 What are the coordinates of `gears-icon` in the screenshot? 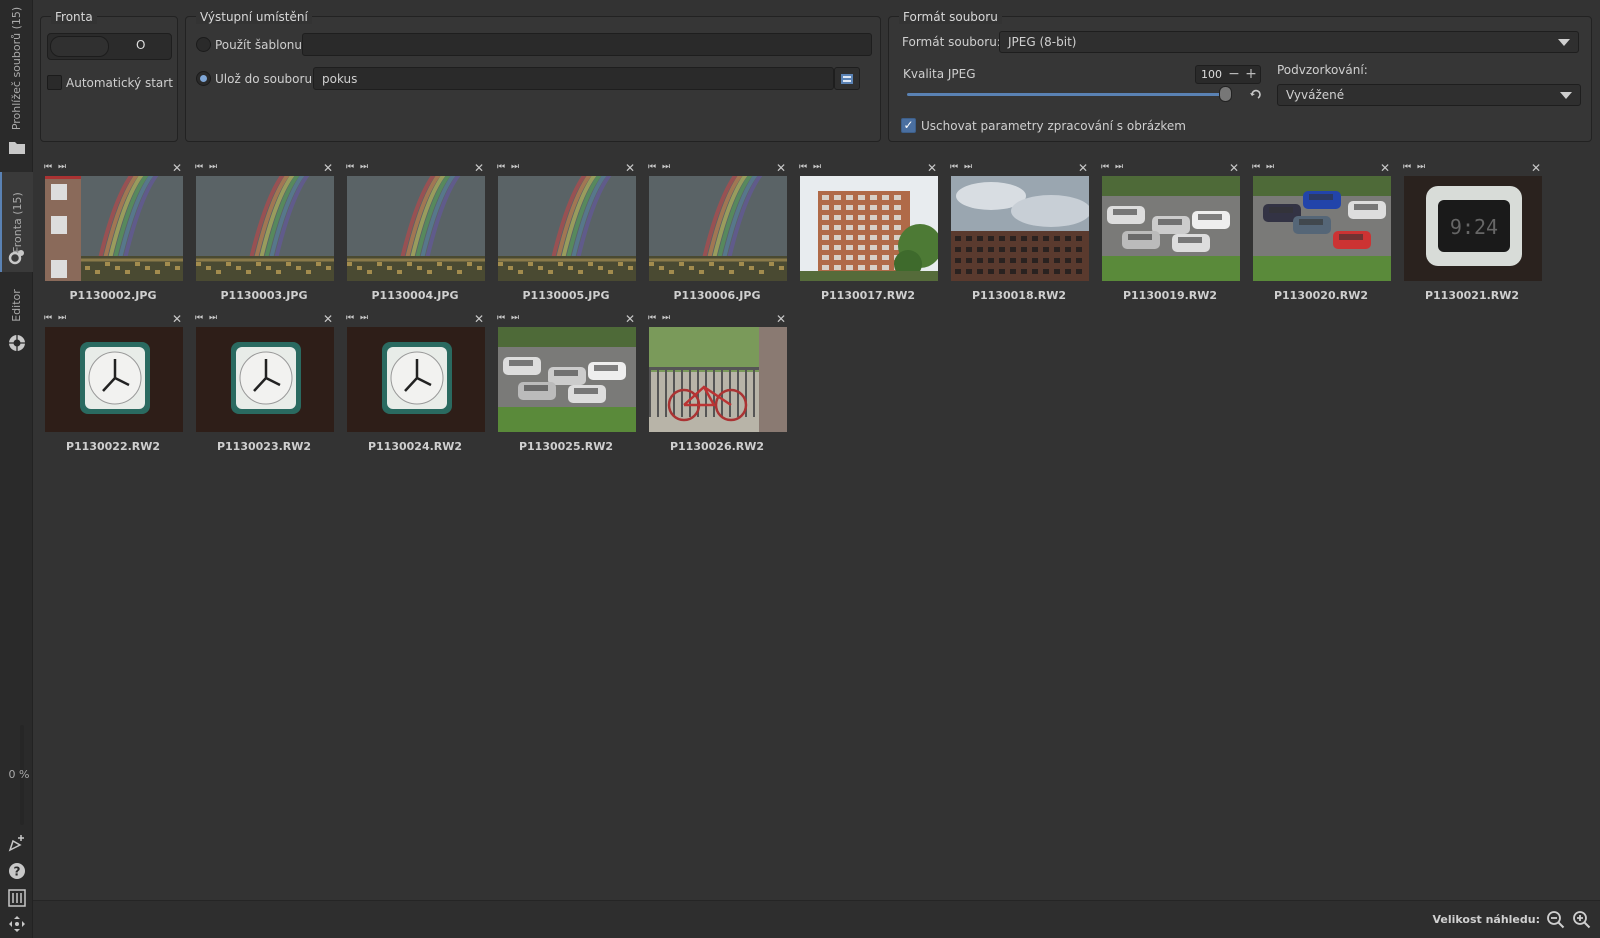 It's located at (16, 256).